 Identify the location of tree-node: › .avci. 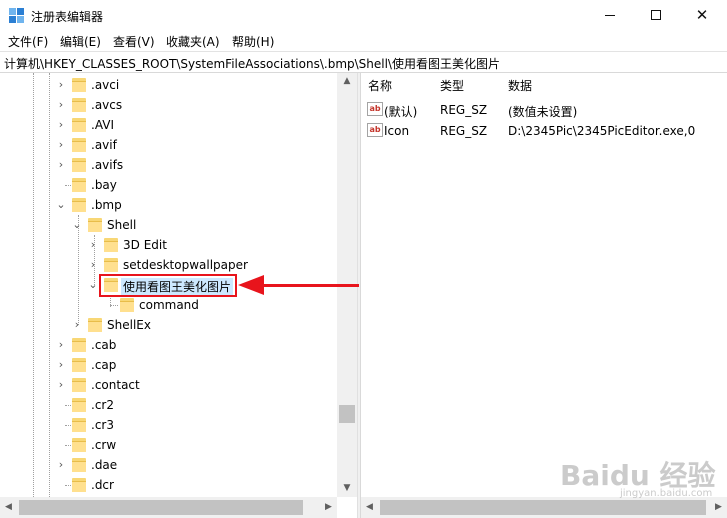
(168, 85).